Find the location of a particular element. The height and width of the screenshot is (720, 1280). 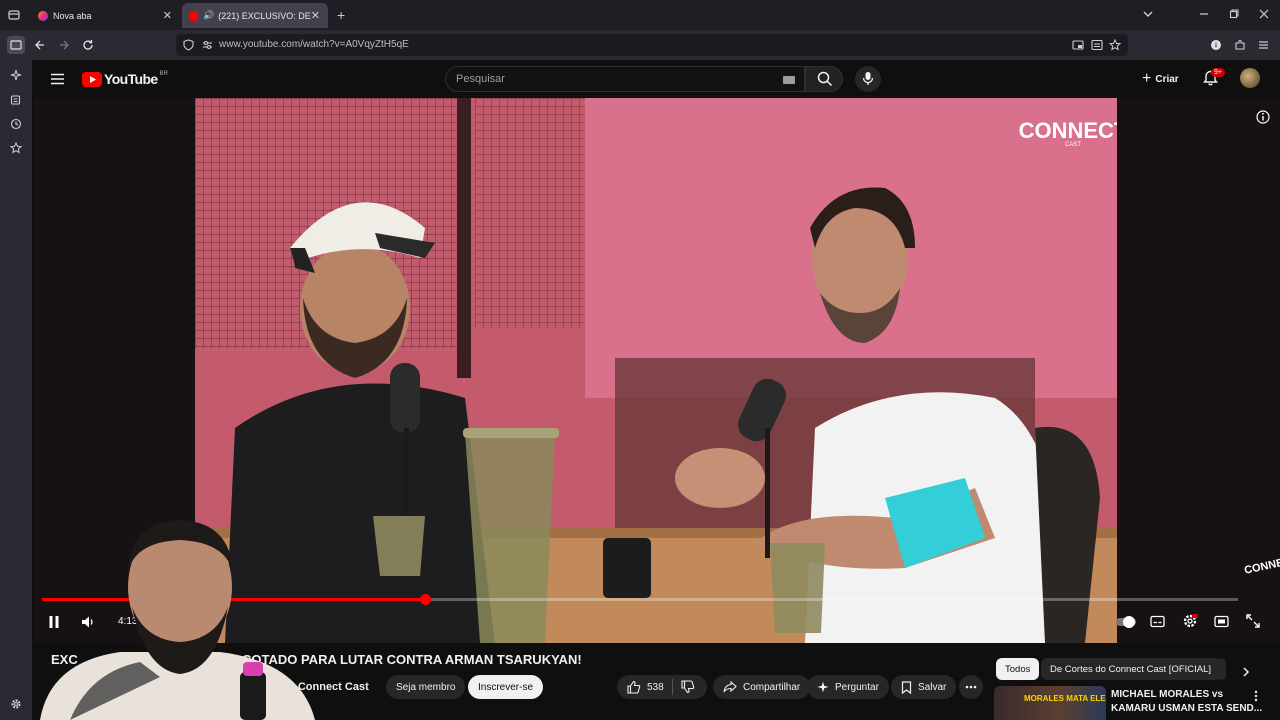

tab-list-icon is located at coordinates (14, 15).